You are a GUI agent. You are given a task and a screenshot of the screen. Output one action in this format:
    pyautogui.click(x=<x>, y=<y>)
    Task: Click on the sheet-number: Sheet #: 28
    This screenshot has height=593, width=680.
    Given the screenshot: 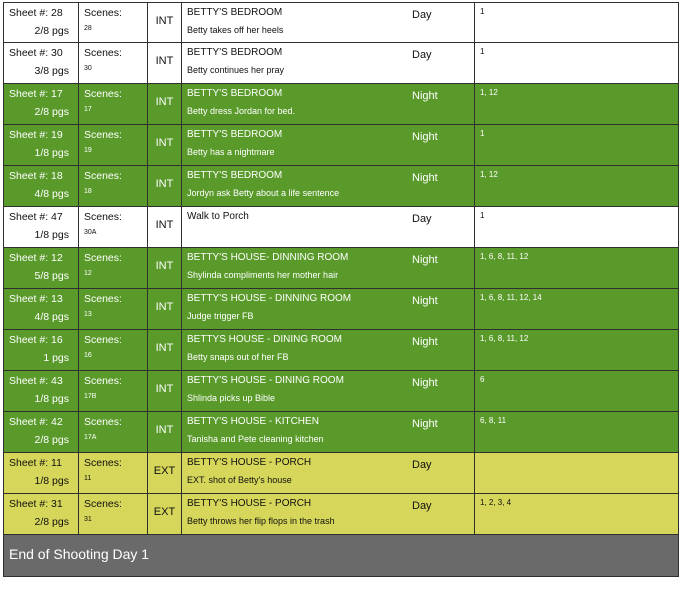 What is the action you would take?
    pyautogui.click(x=36, y=13)
    